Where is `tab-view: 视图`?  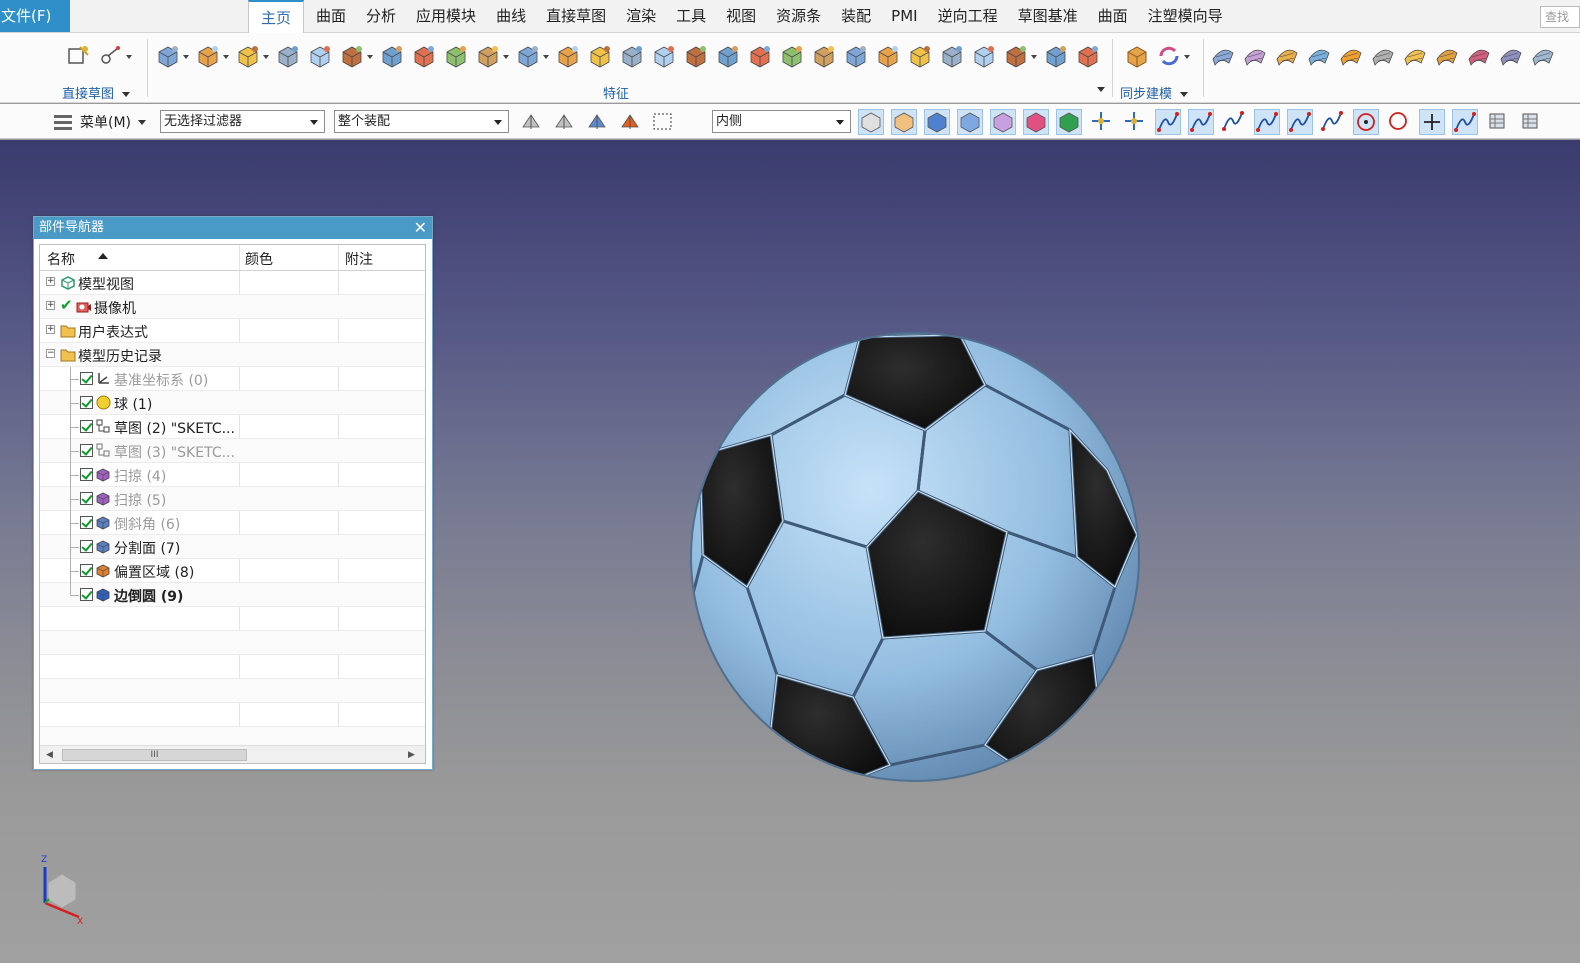 tab-view: 视图 is located at coordinates (741, 16).